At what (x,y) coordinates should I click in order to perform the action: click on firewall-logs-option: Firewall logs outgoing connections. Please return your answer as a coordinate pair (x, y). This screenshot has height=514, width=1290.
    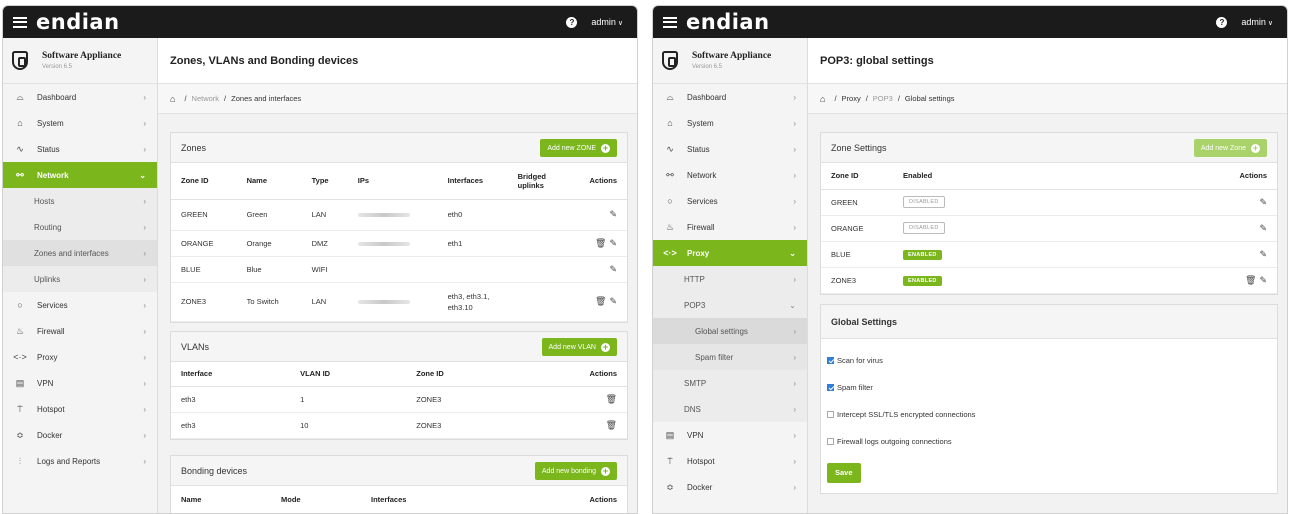
    Looking at the image, I should click on (1049, 441).